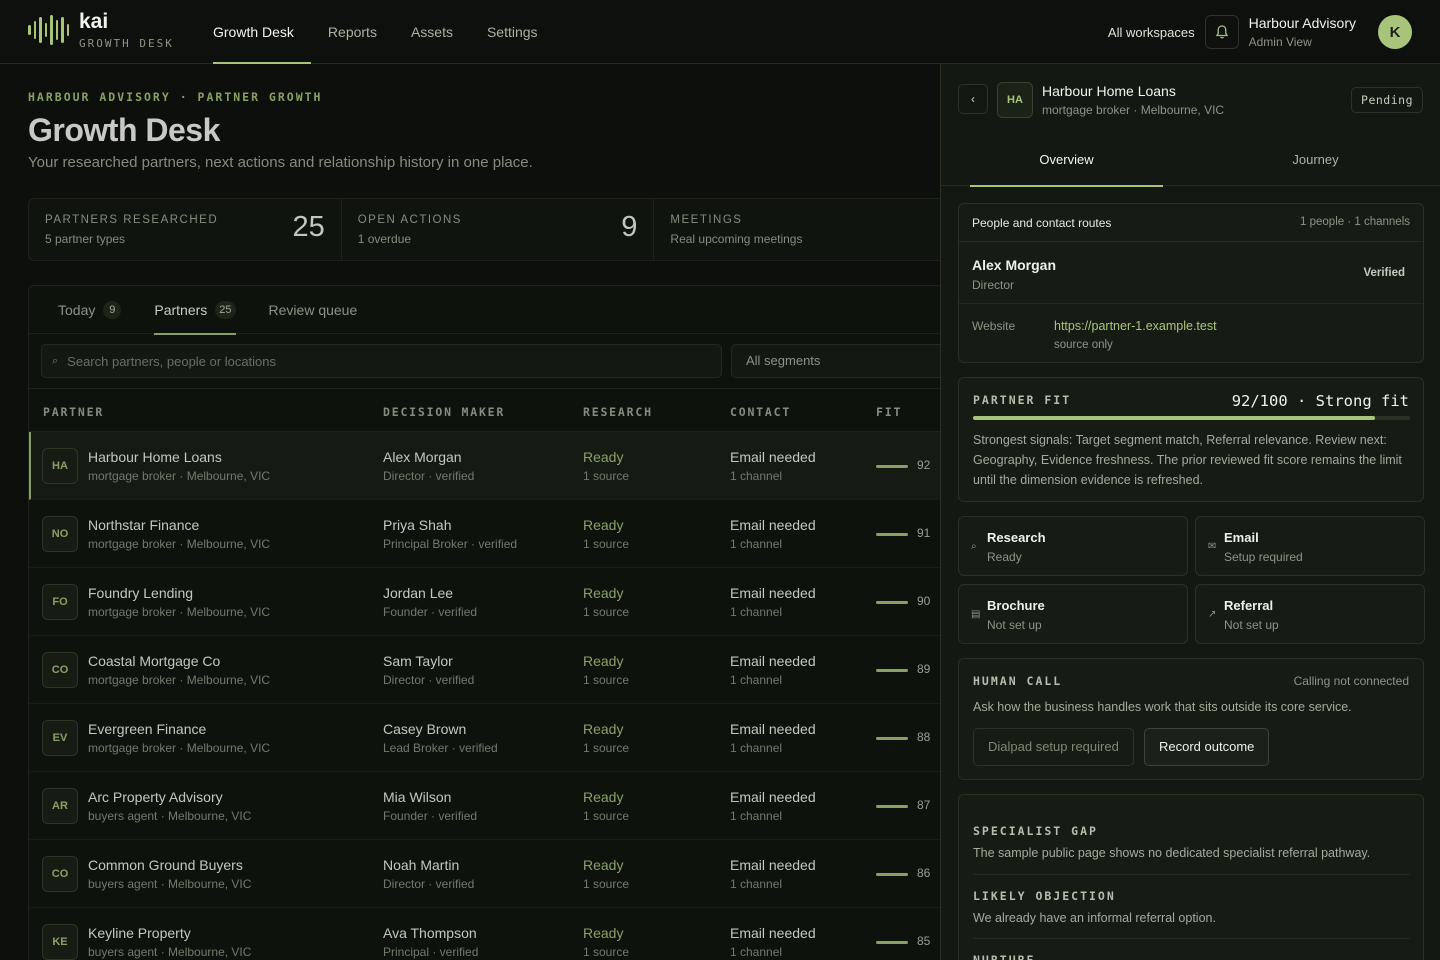  What do you see at coordinates (169, 865) in the screenshot?
I see `partner-name: Common Ground Buyers` at bounding box center [169, 865].